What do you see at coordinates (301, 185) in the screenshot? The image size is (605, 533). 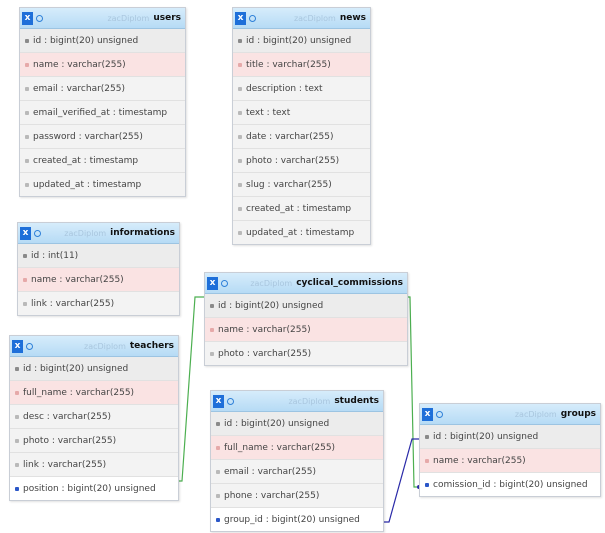 I see `table-field-row: slug : varchar(255)` at bounding box center [301, 185].